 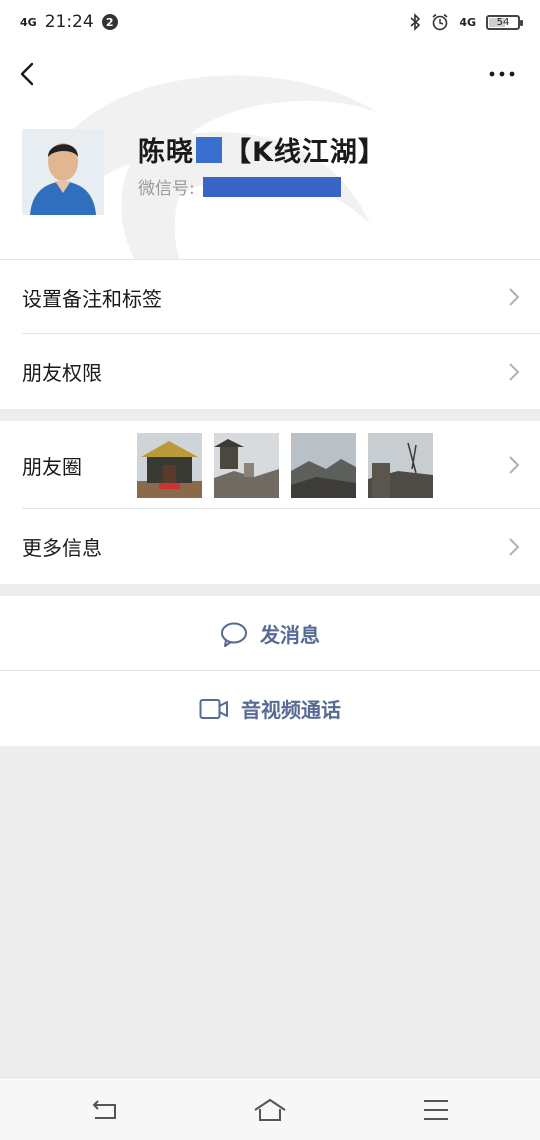 I want to click on video-camera-icon, so click(x=213, y=708).